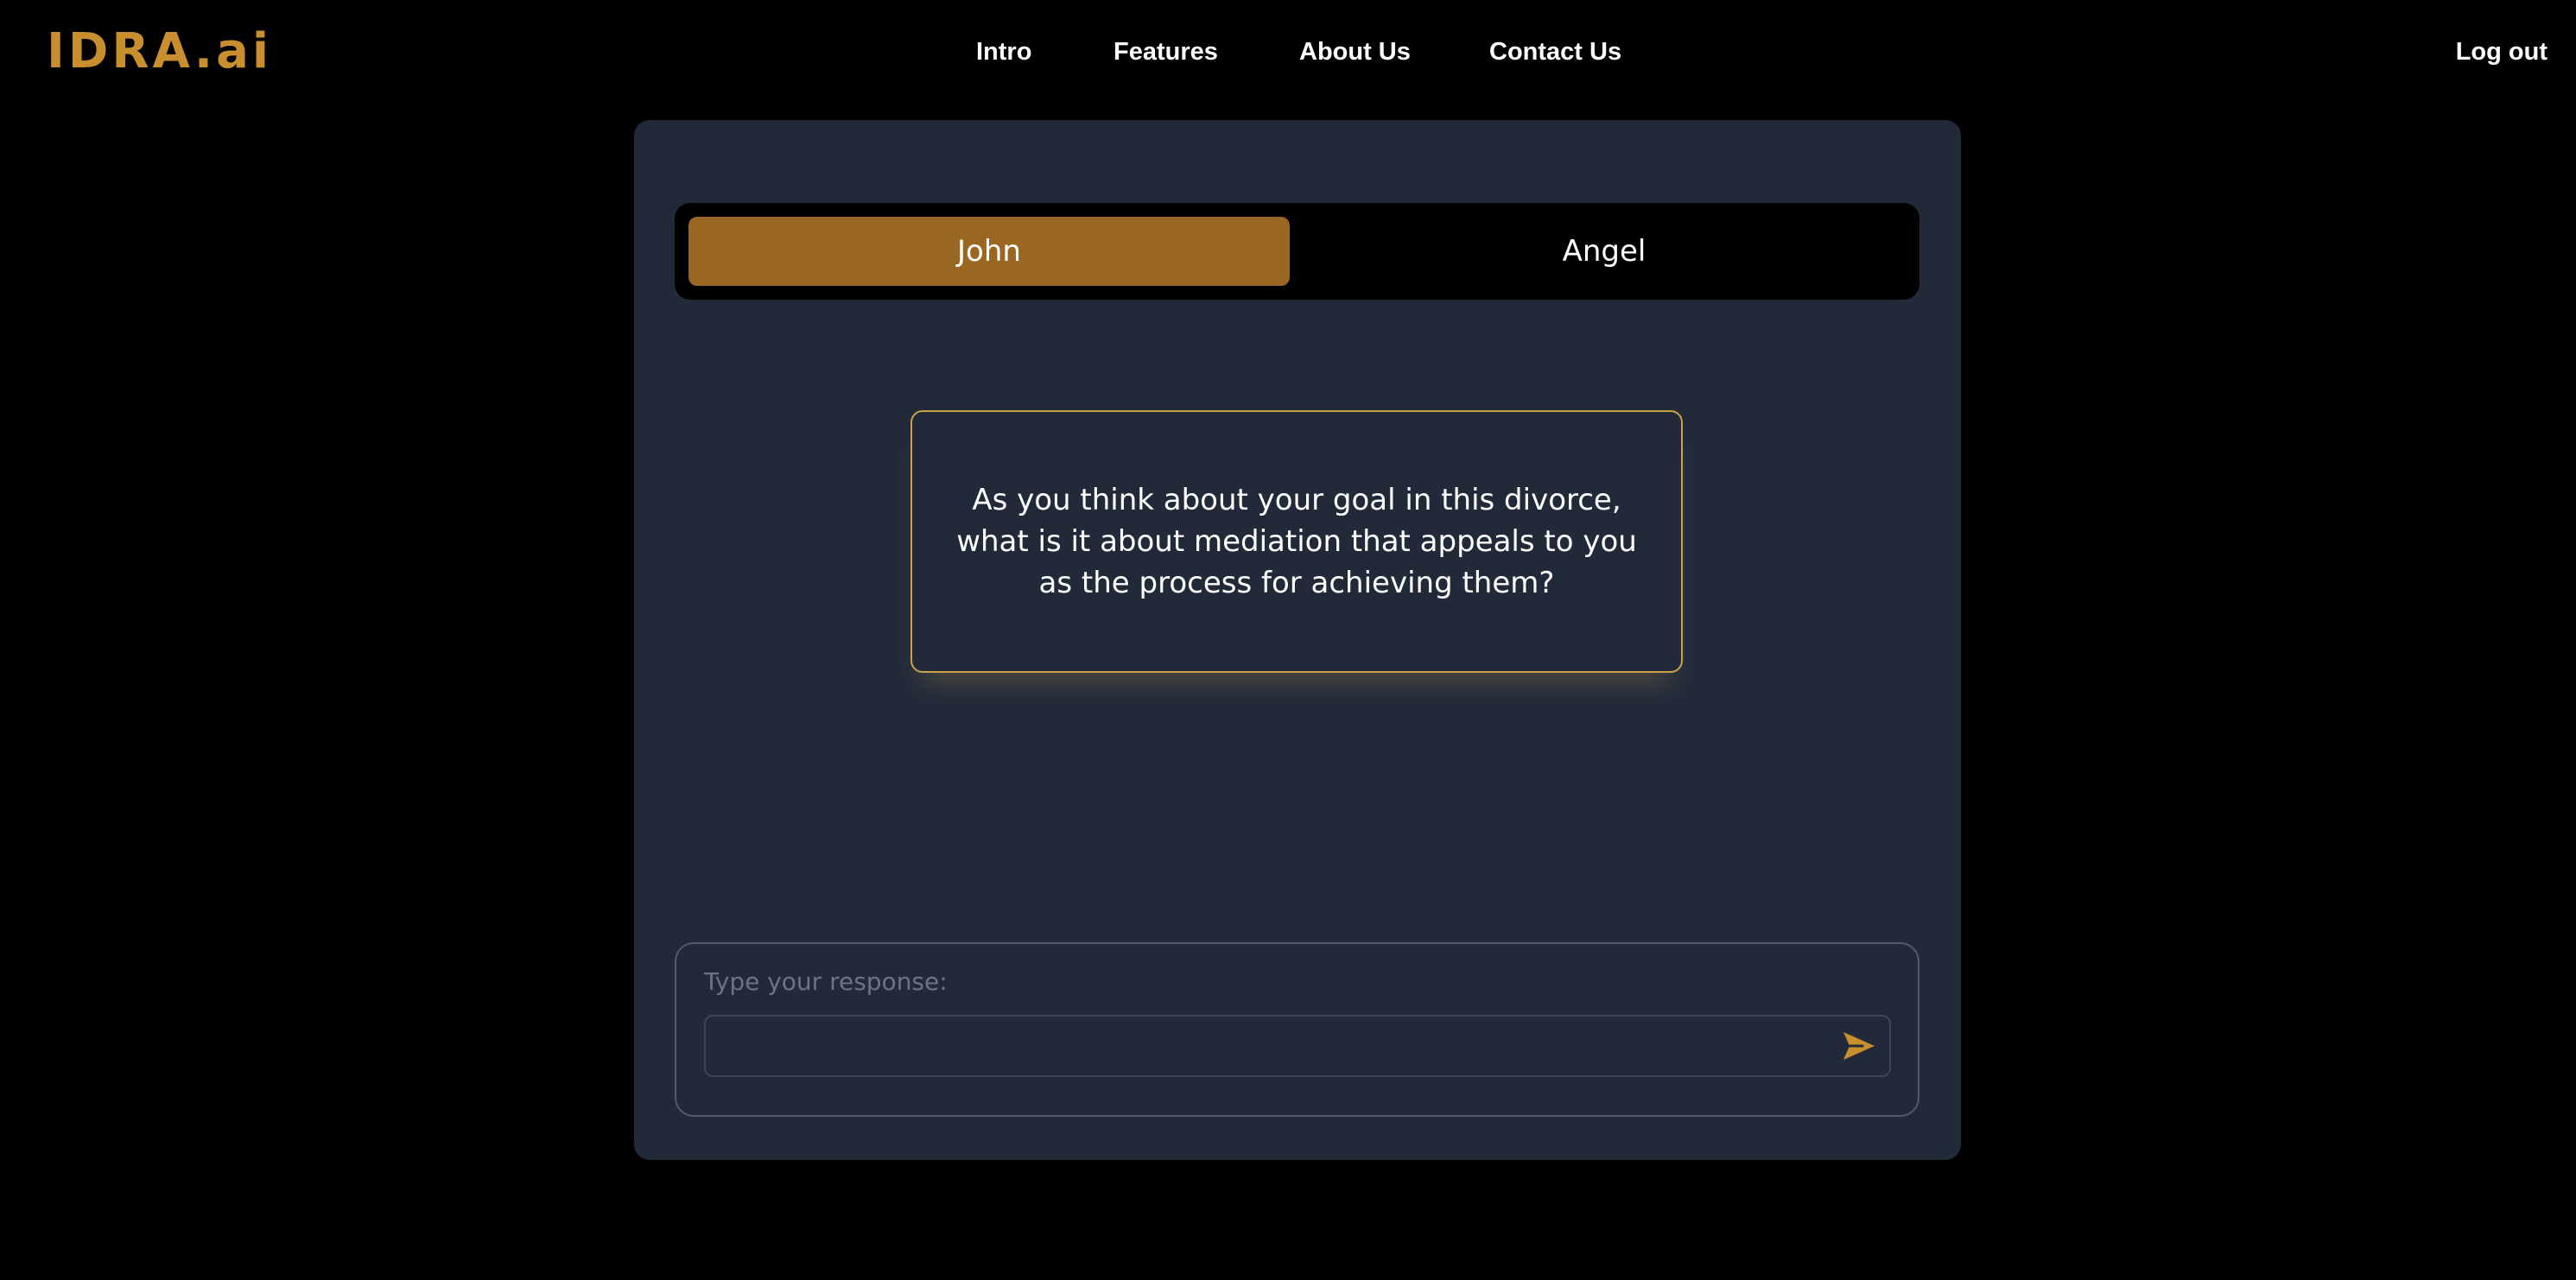 Image resolution: width=2576 pixels, height=1280 pixels. I want to click on nav-intro-link: Intro, so click(1003, 52).